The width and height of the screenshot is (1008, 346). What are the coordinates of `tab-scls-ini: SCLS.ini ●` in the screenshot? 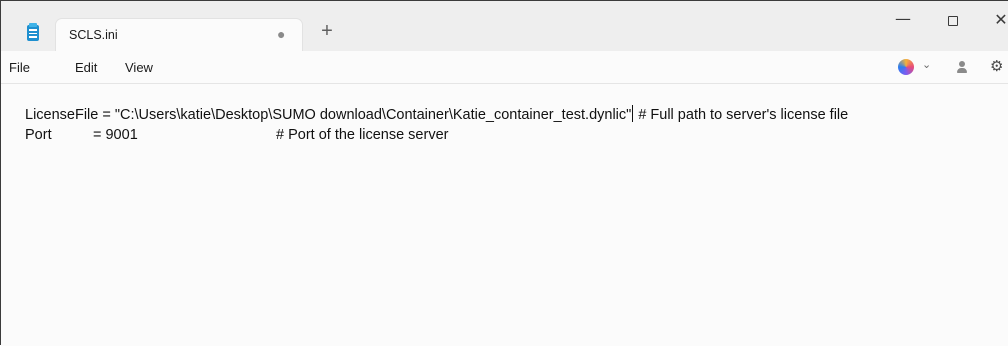 It's located at (179, 34).